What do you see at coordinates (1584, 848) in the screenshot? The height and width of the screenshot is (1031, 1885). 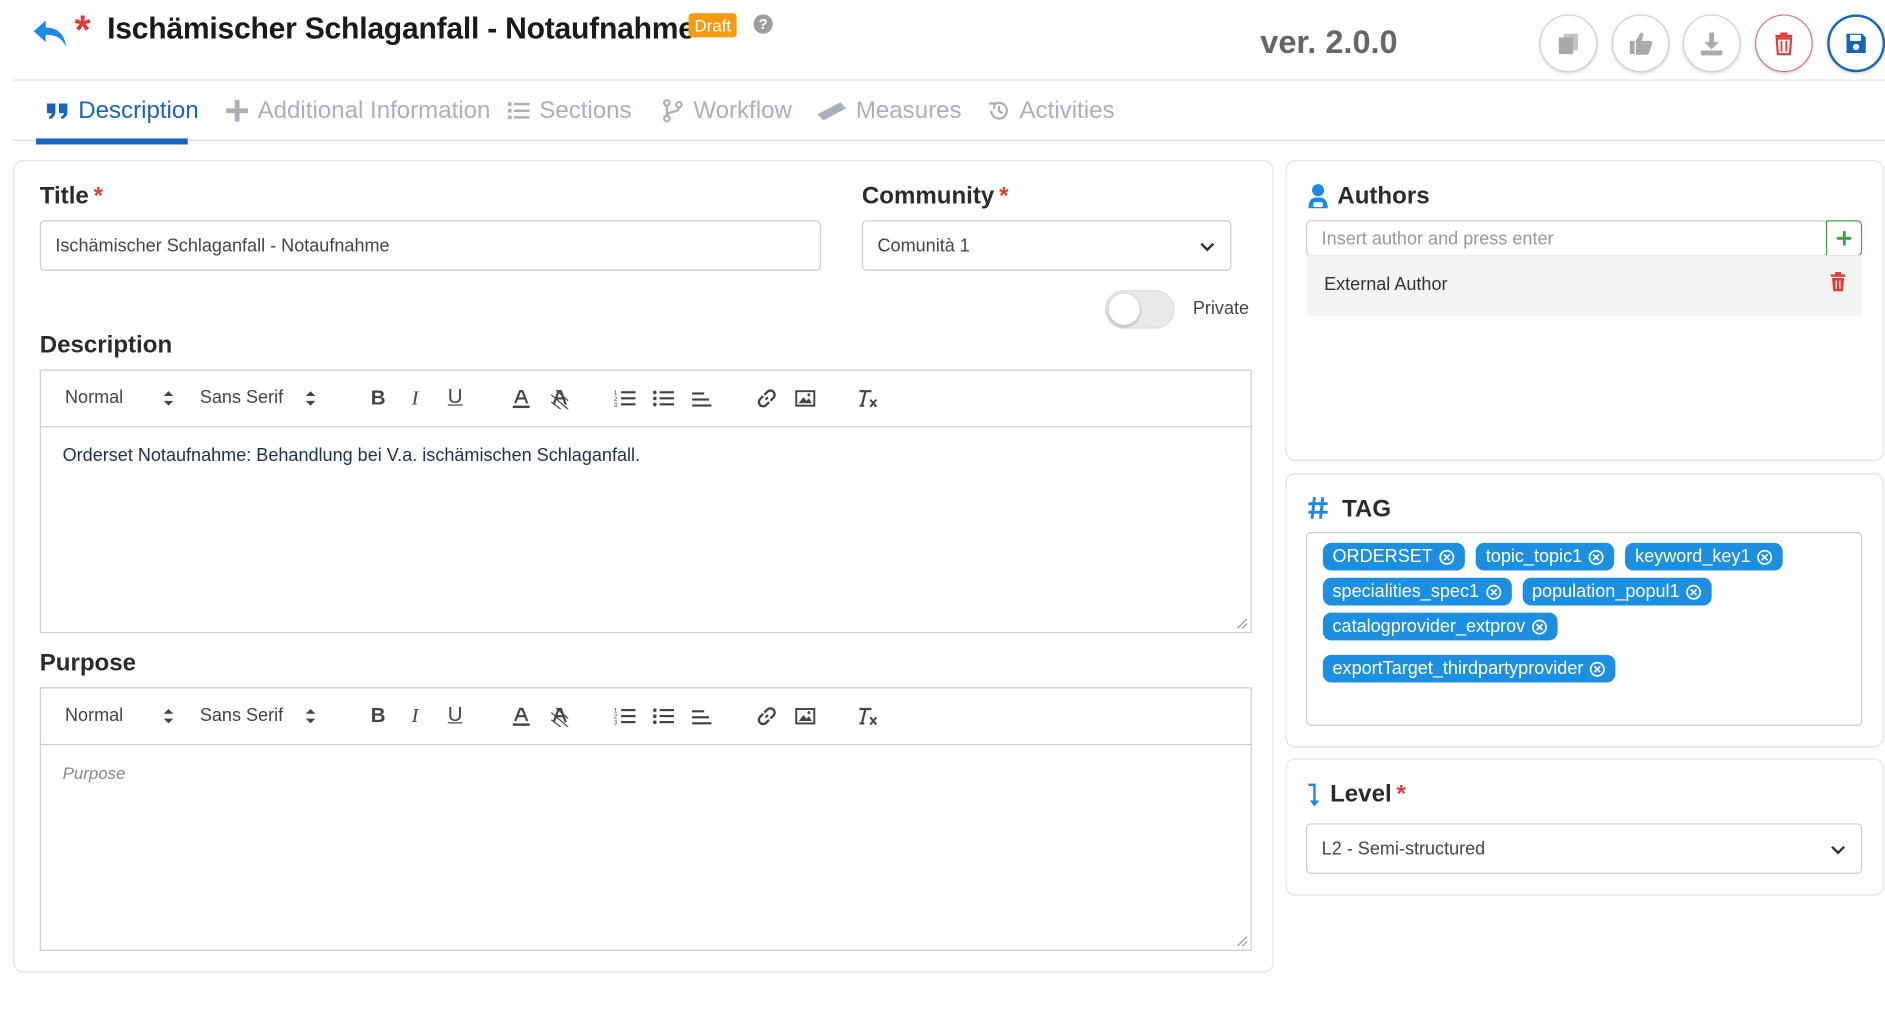 I see `level-select: L2 - Semi-structured` at bounding box center [1584, 848].